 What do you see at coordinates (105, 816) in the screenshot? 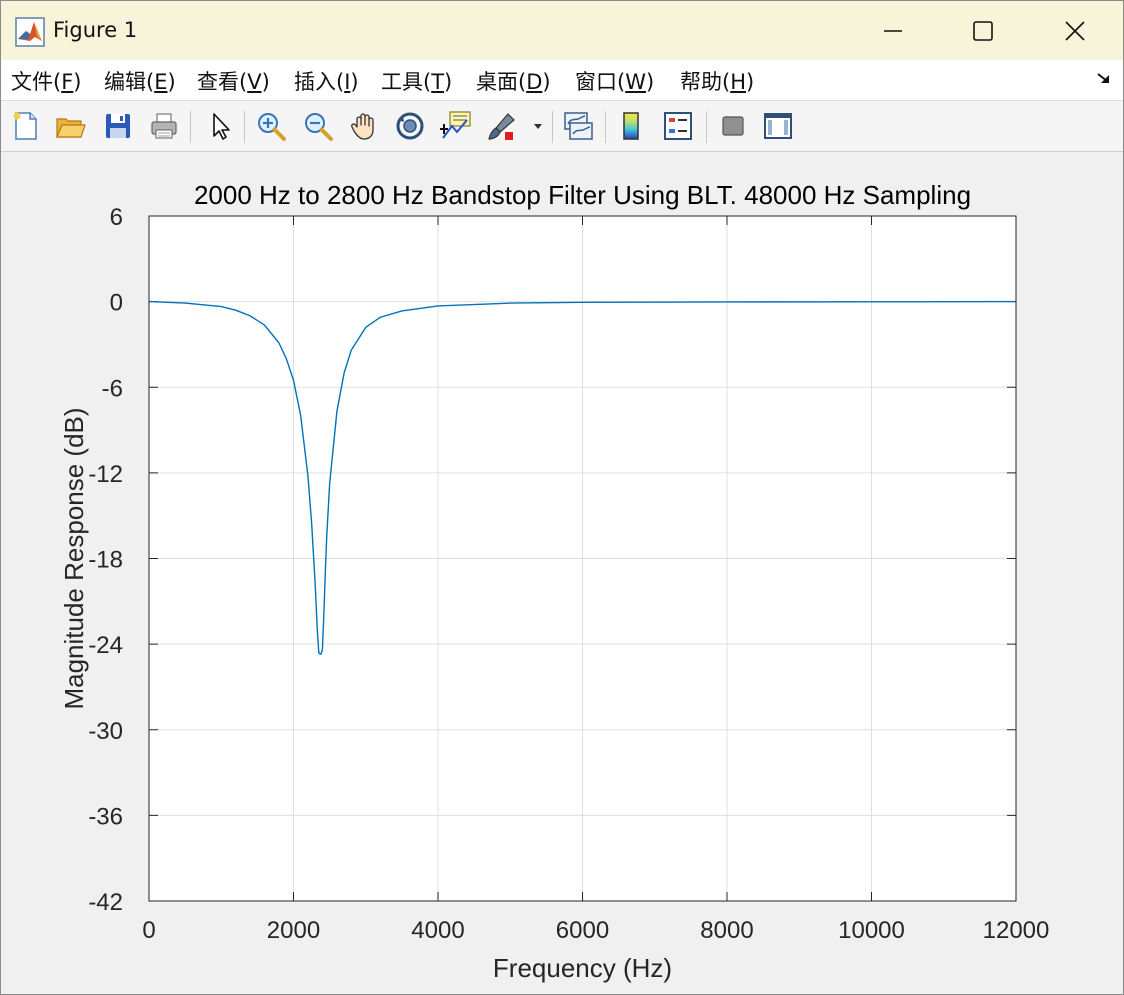
I see `y-tick-label: -36` at bounding box center [105, 816].